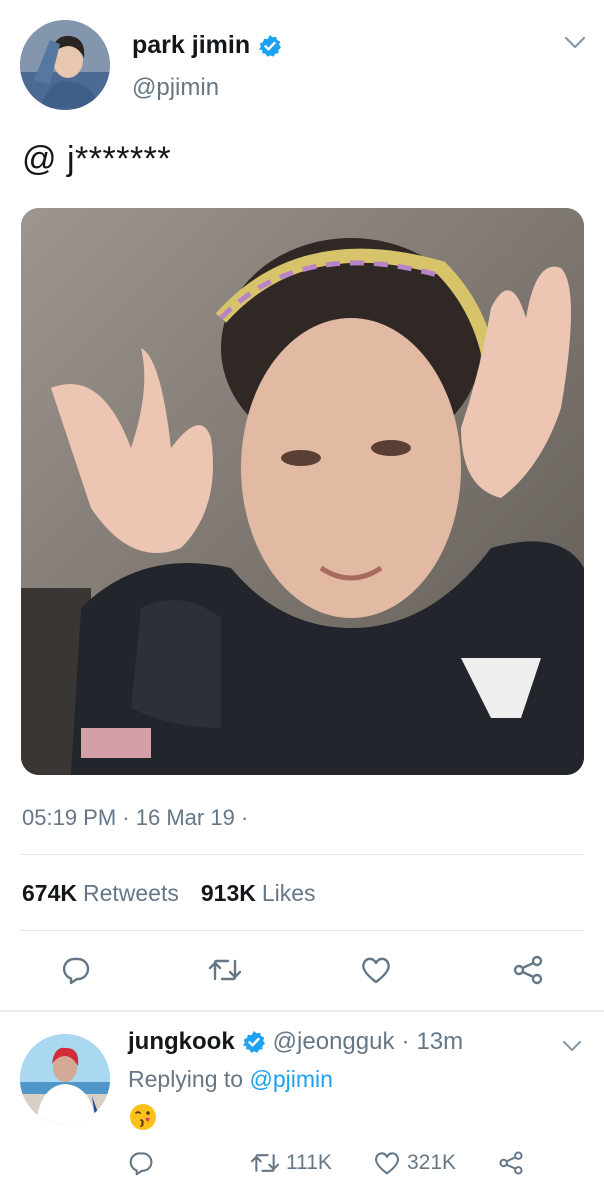  What do you see at coordinates (97, 159) in the screenshot?
I see `tweet-text: @ j*******` at bounding box center [97, 159].